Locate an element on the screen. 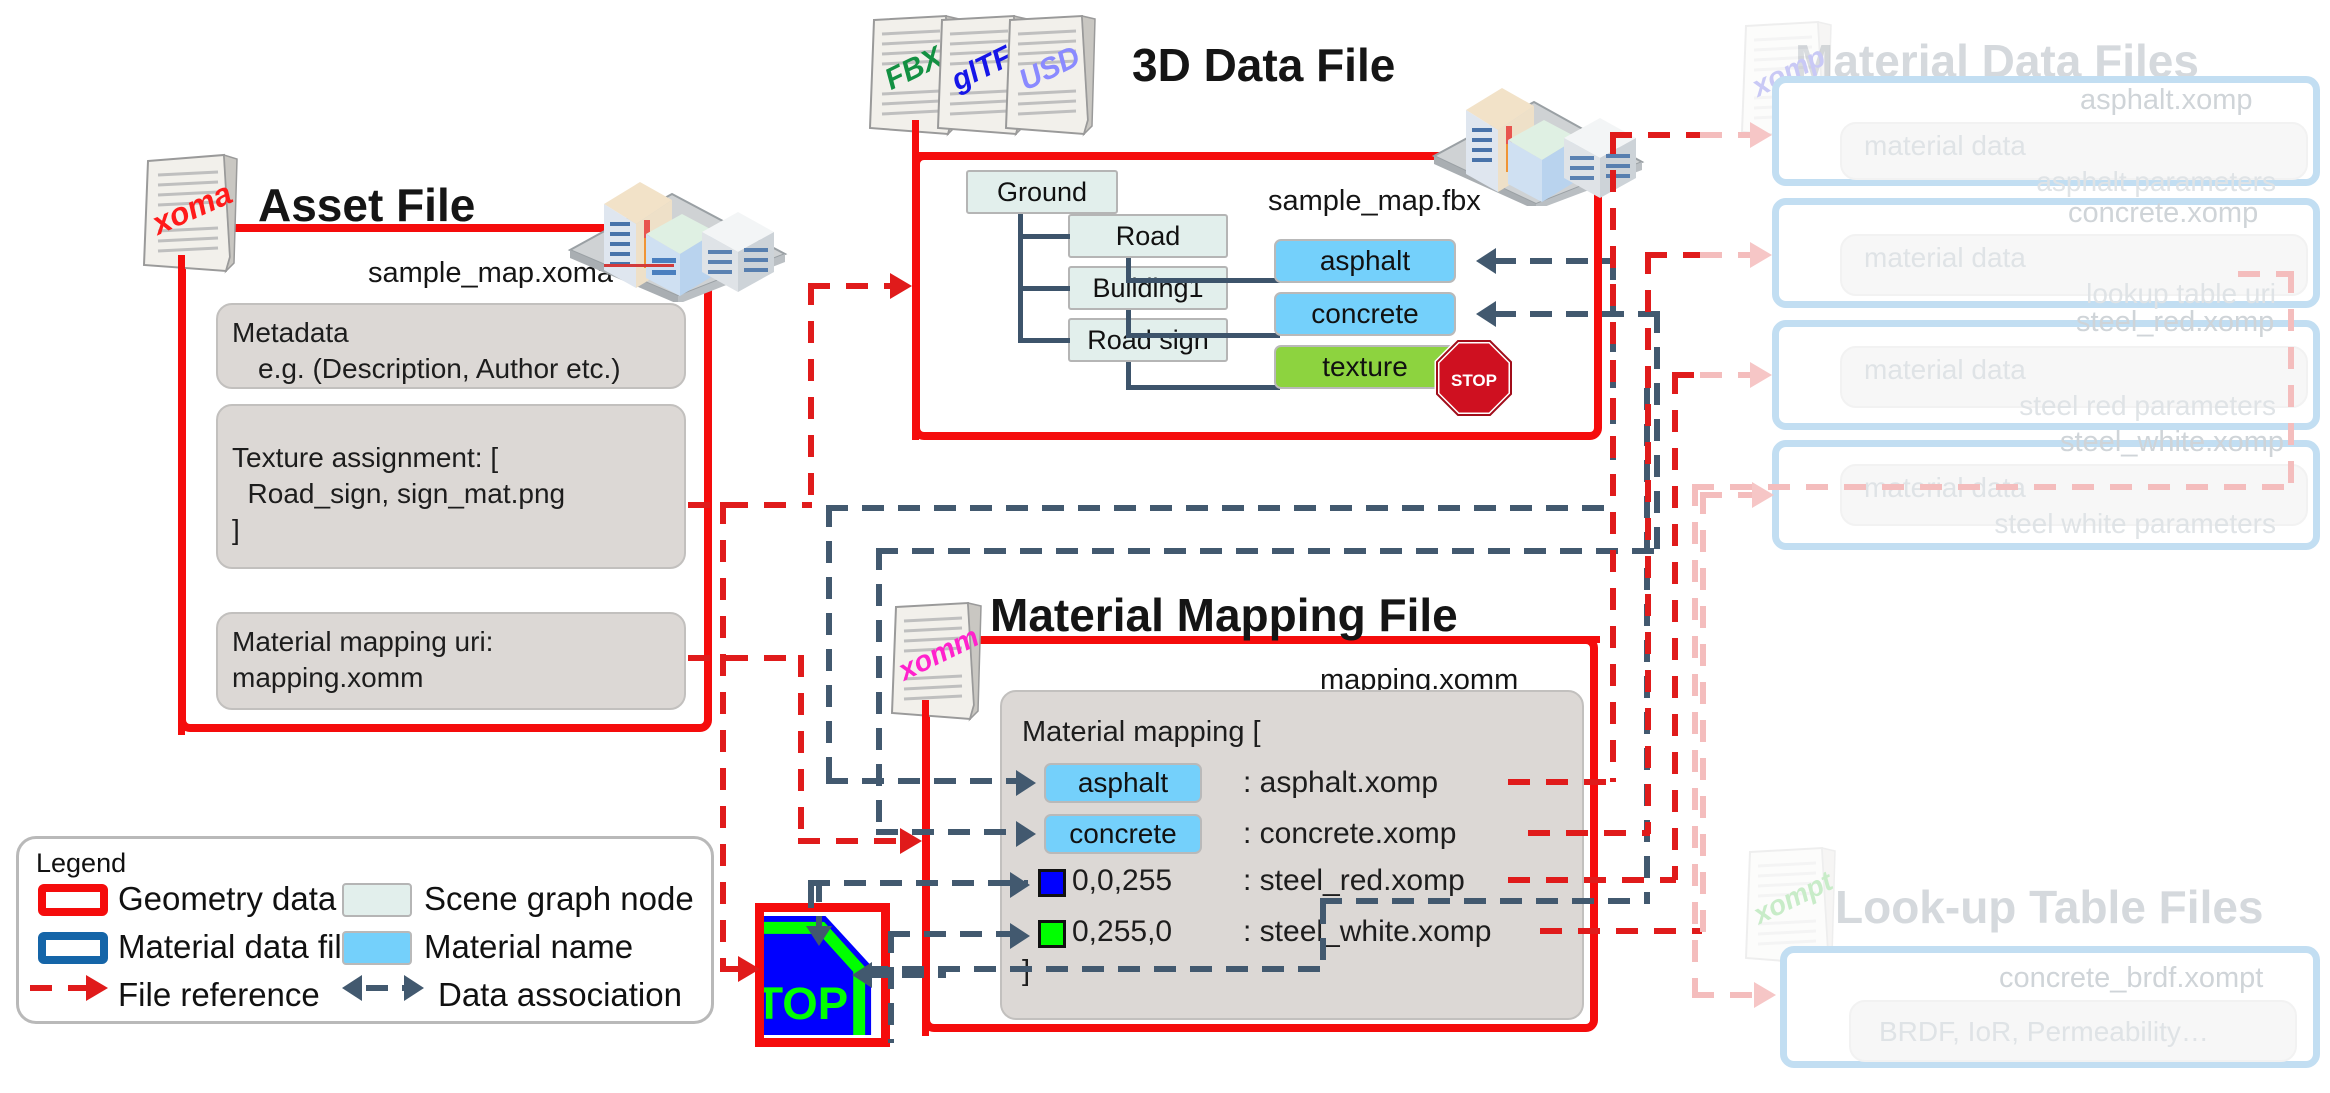 The width and height of the screenshot is (2330, 1093). svg-text: STOP is located at coordinates (1474, 380).